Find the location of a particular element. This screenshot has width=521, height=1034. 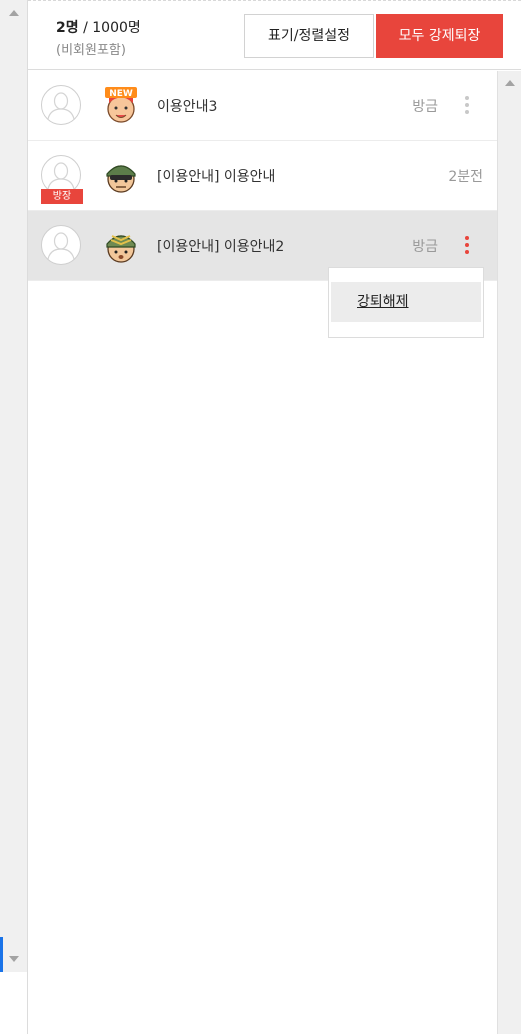

max-count: 1000명 is located at coordinates (116, 28).